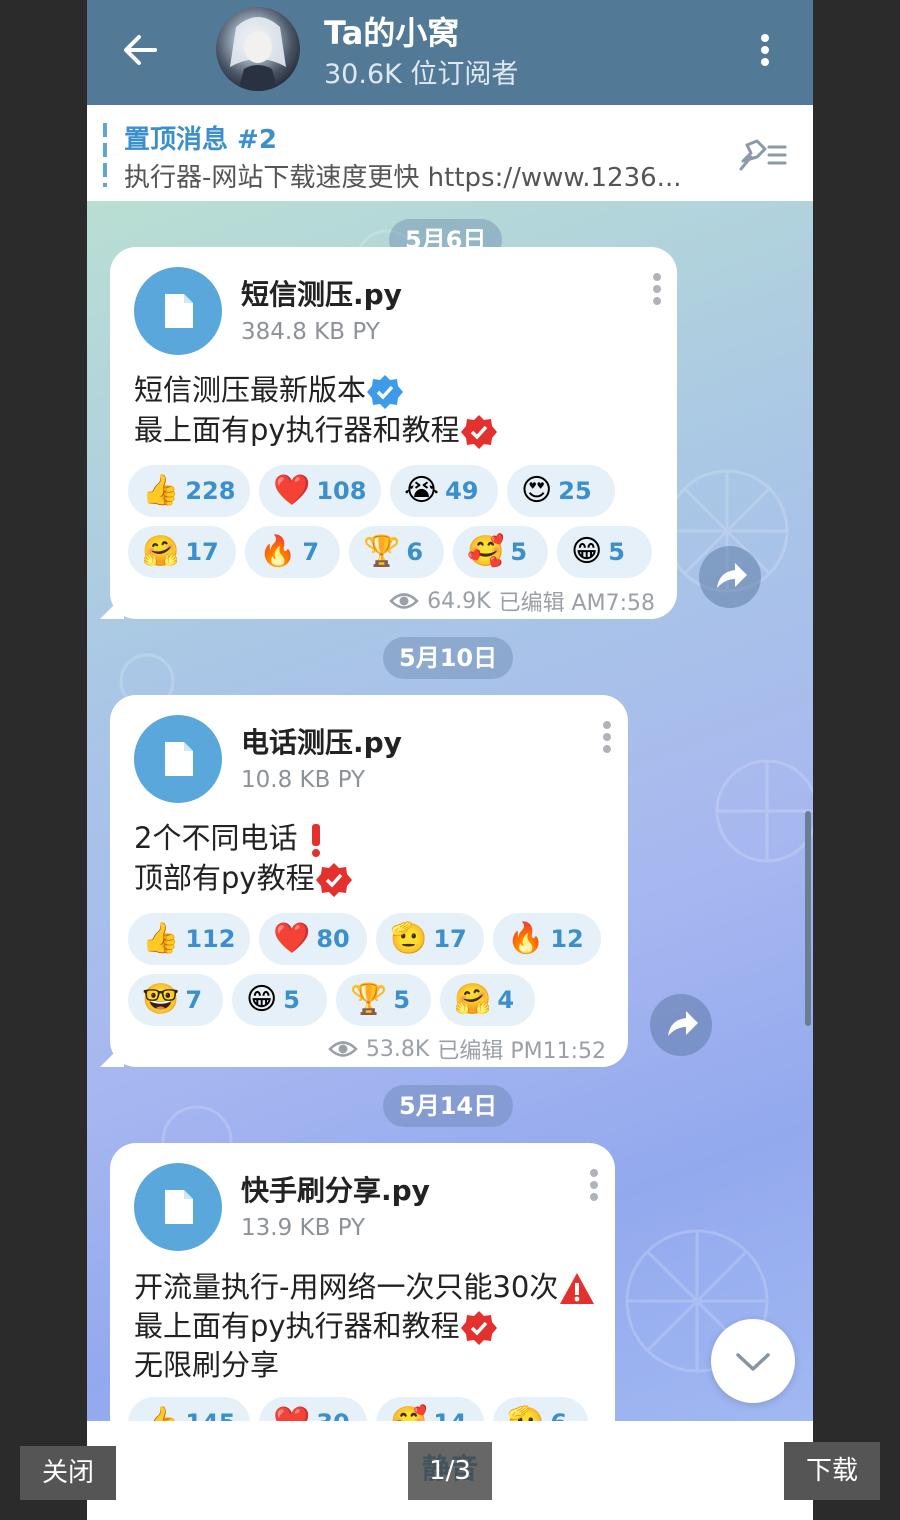 The width and height of the screenshot is (900, 1520). What do you see at coordinates (320, 491) in the screenshot?
I see `reaction-chip: ❤️ 108` at bounding box center [320, 491].